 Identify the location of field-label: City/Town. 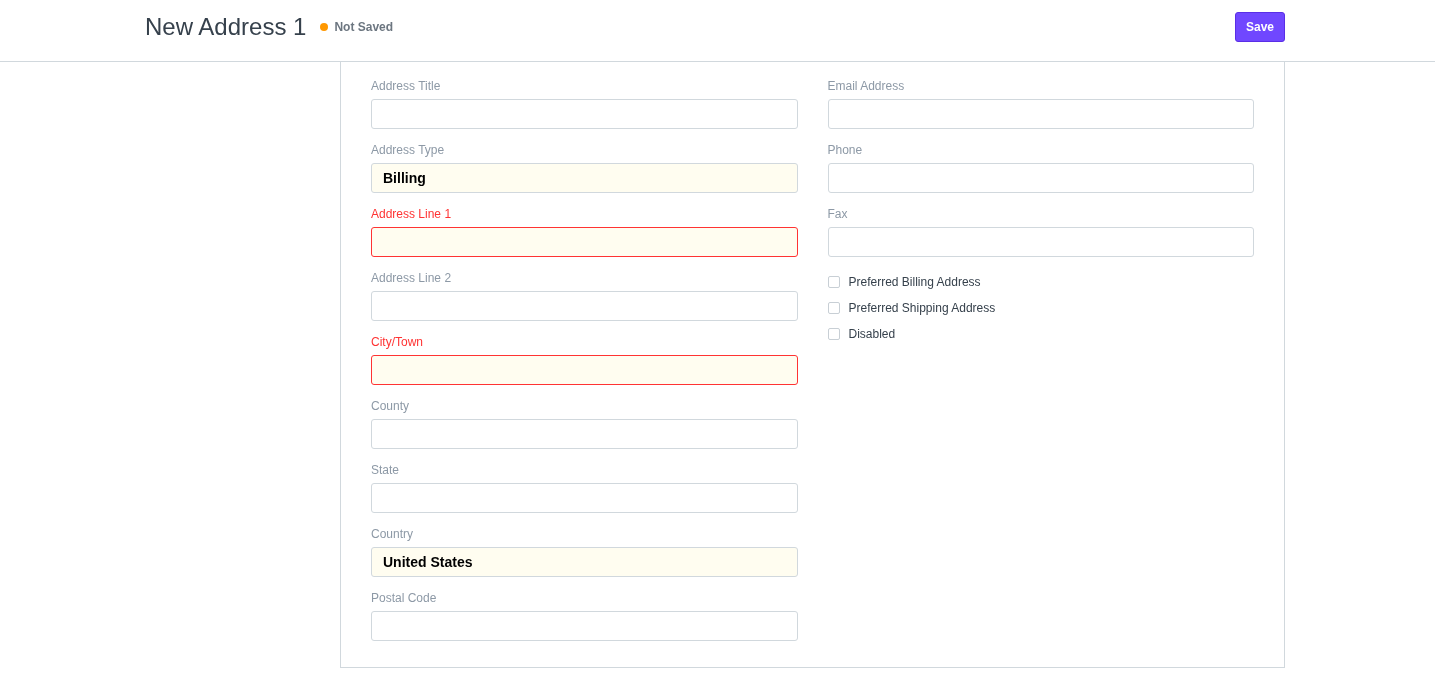
(397, 342).